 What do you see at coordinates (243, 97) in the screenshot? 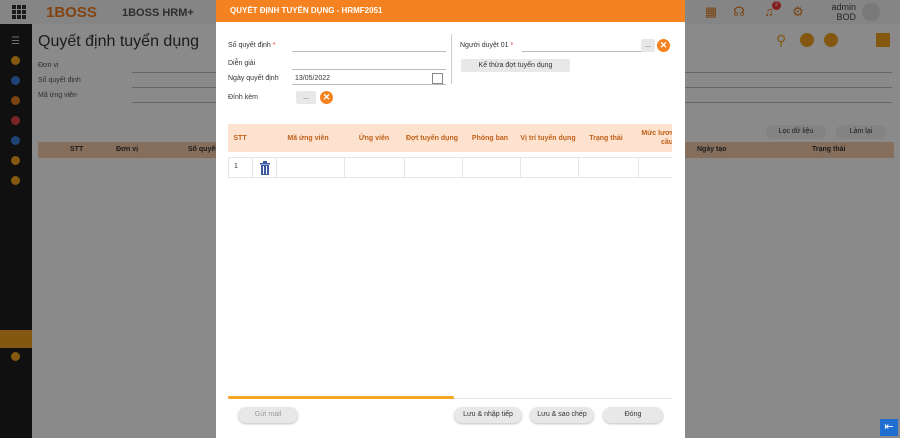
I see `attachment-label: Đính kèm` at bounding box center [243, 97].